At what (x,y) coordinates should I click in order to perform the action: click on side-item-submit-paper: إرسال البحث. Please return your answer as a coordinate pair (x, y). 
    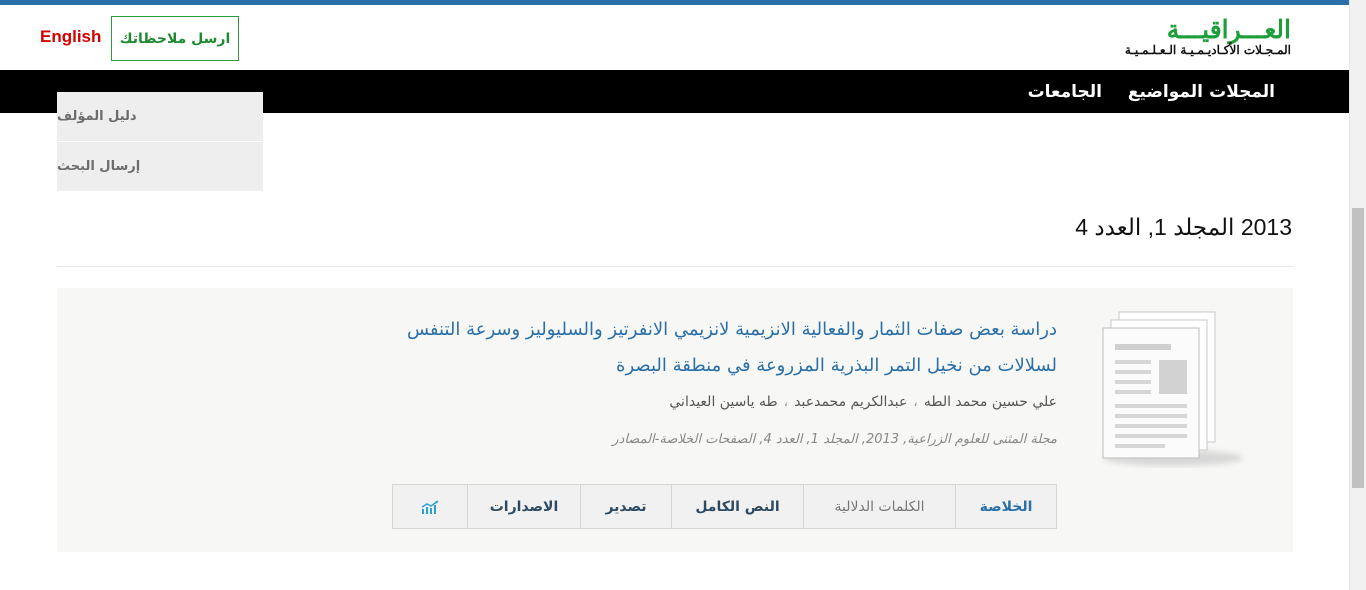
    Looking at the image, I should click on (160, 167).